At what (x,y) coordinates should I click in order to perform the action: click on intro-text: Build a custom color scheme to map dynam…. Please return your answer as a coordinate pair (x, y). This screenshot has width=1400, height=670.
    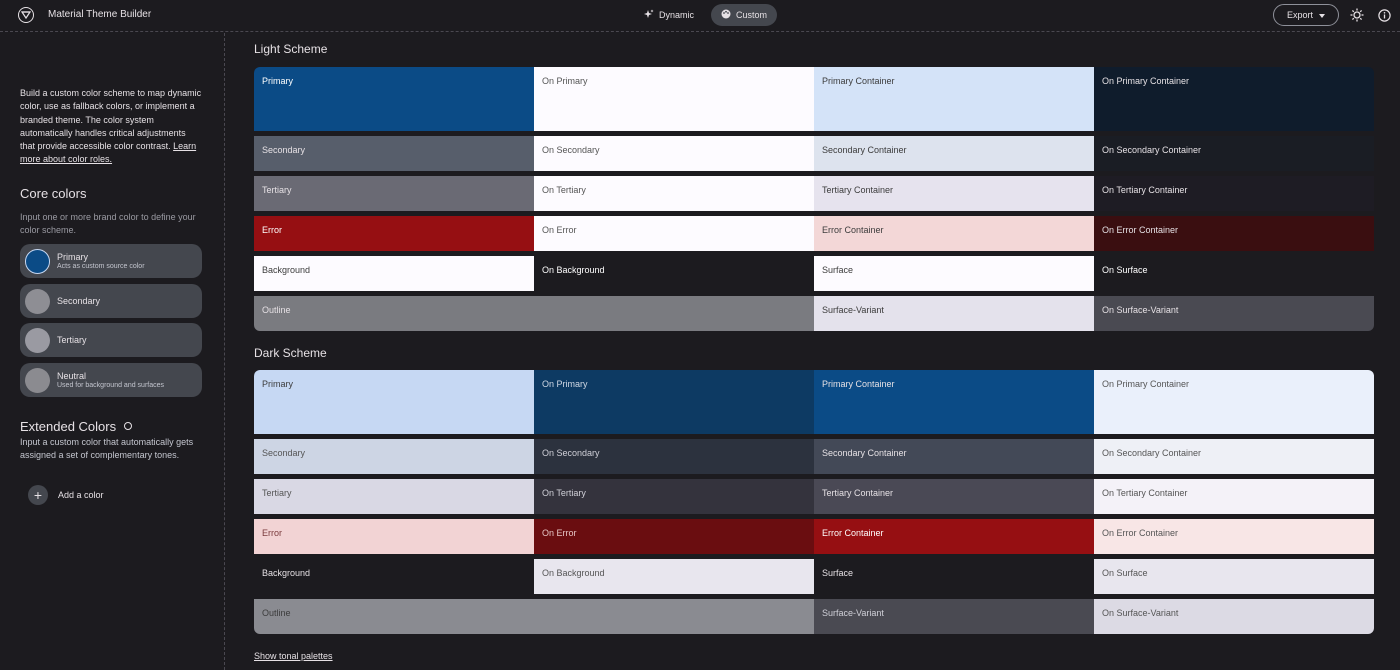
    Looking at the image, I should click on (111, 127).